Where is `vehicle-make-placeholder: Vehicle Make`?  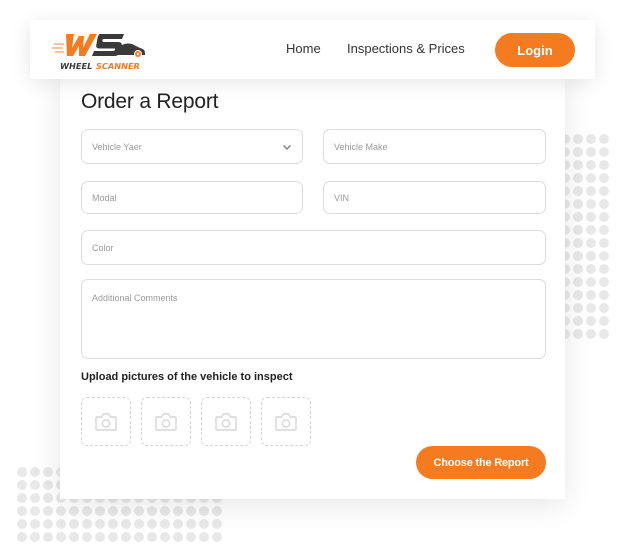 vehicle-make-placeholder: Vehicle Make is located at coordinates (361, 146).